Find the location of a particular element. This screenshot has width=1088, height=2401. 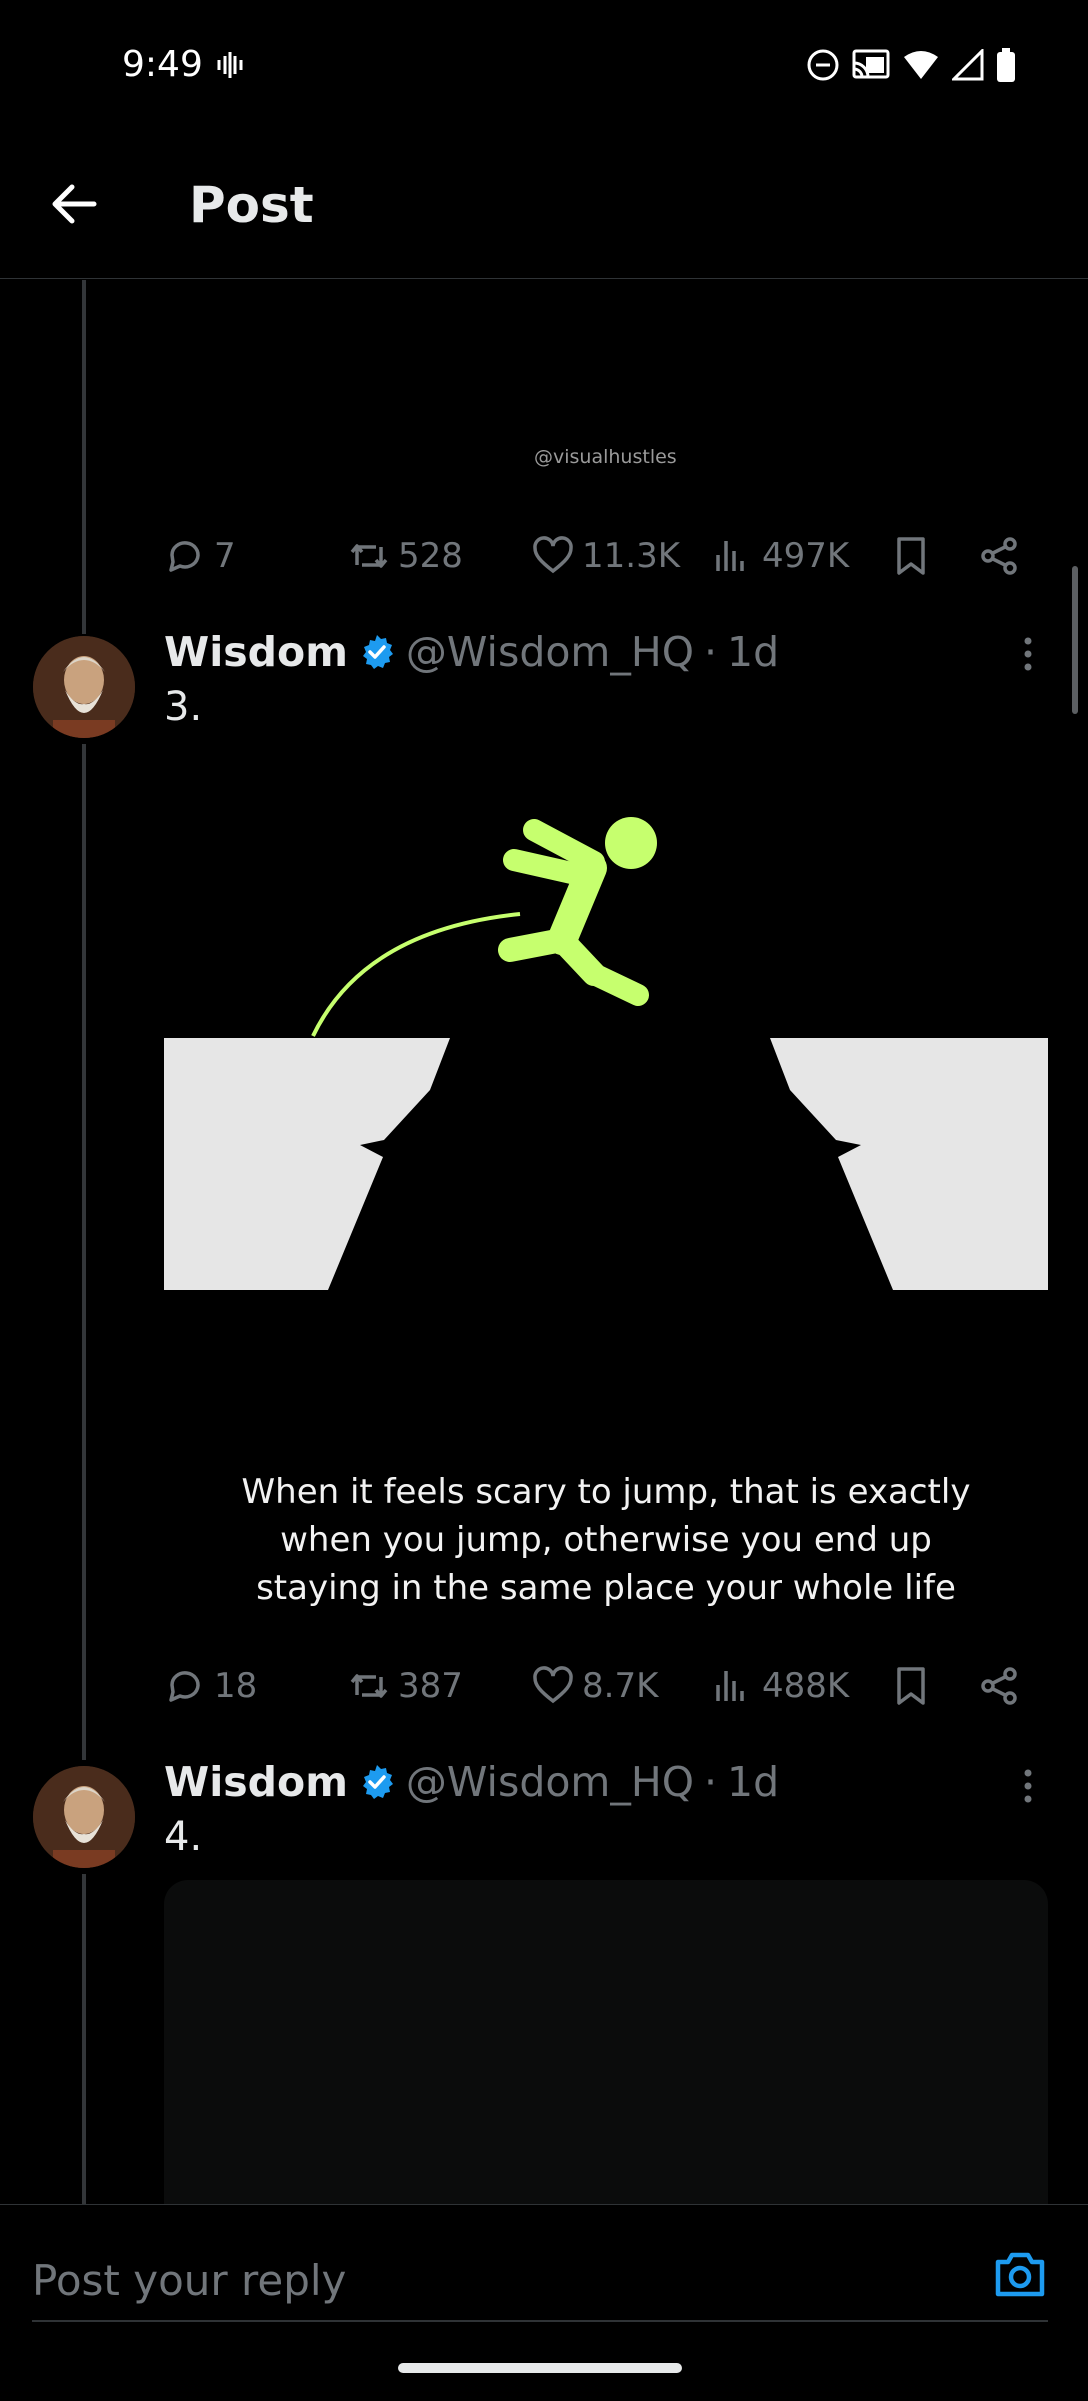

camera-icon is located at coordinates (1020, 2274).